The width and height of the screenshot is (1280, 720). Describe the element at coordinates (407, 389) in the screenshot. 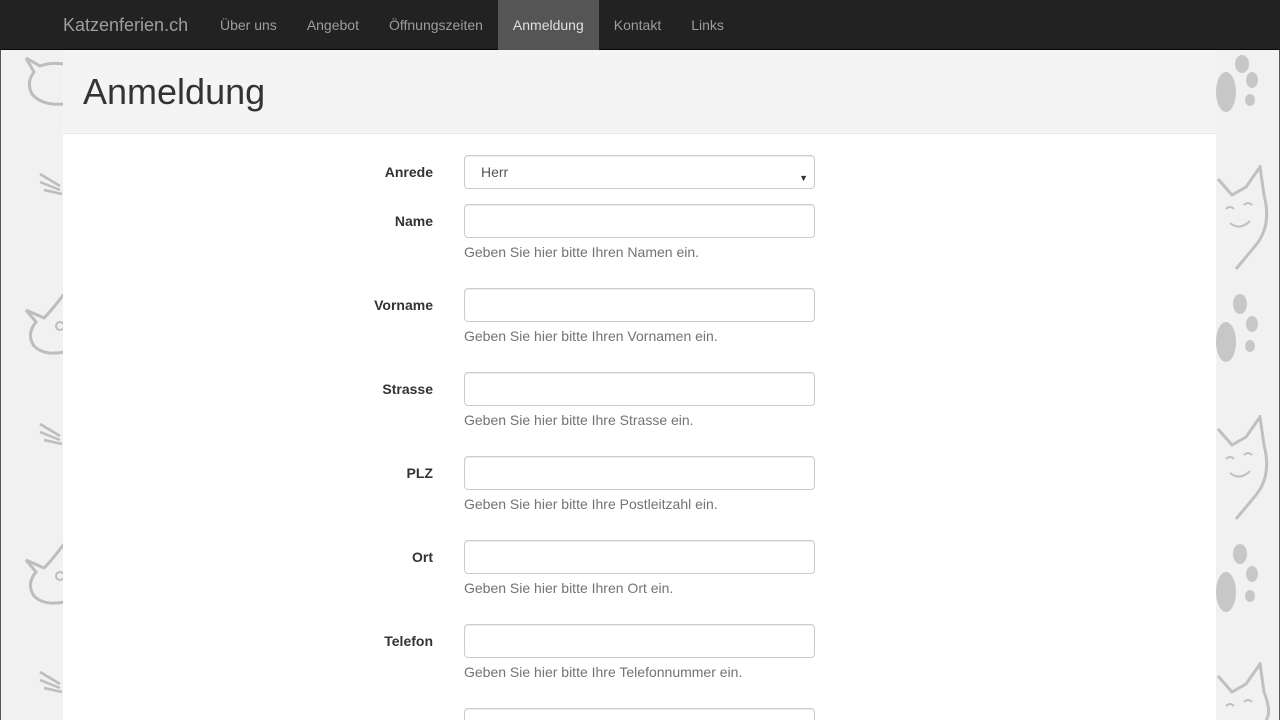

I see `strasse-label: Strasse` at that location.